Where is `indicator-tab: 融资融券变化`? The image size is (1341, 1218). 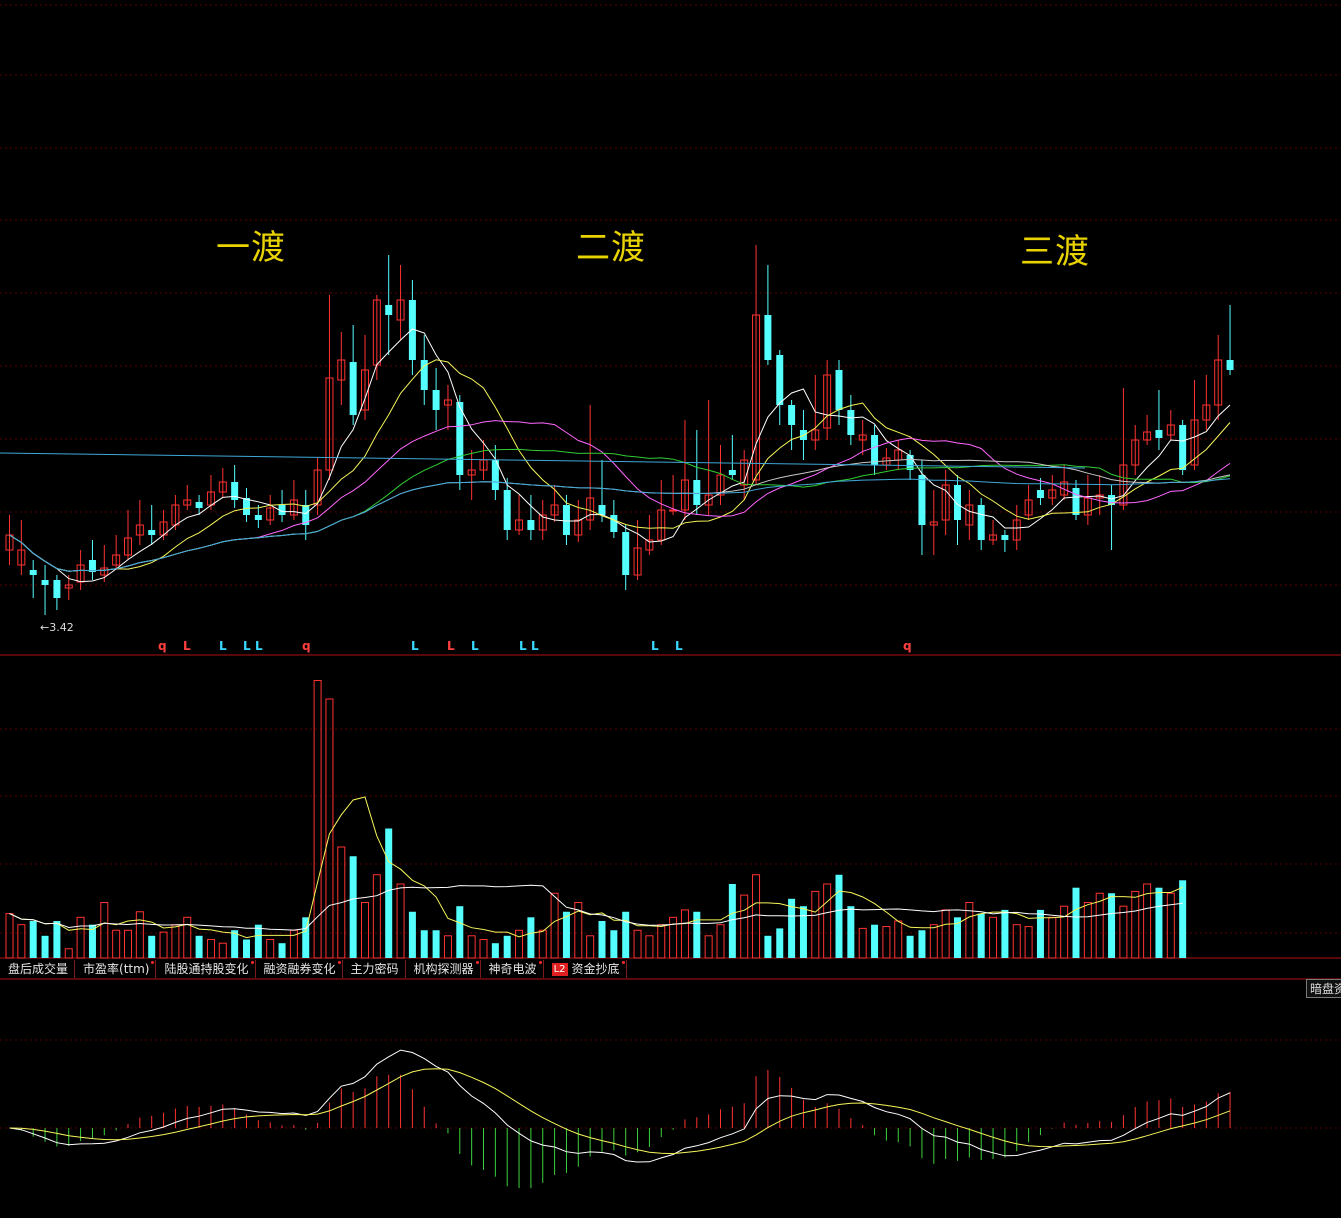
indicator-tab: 融资融券变化 is located at coordinates (299, 969).